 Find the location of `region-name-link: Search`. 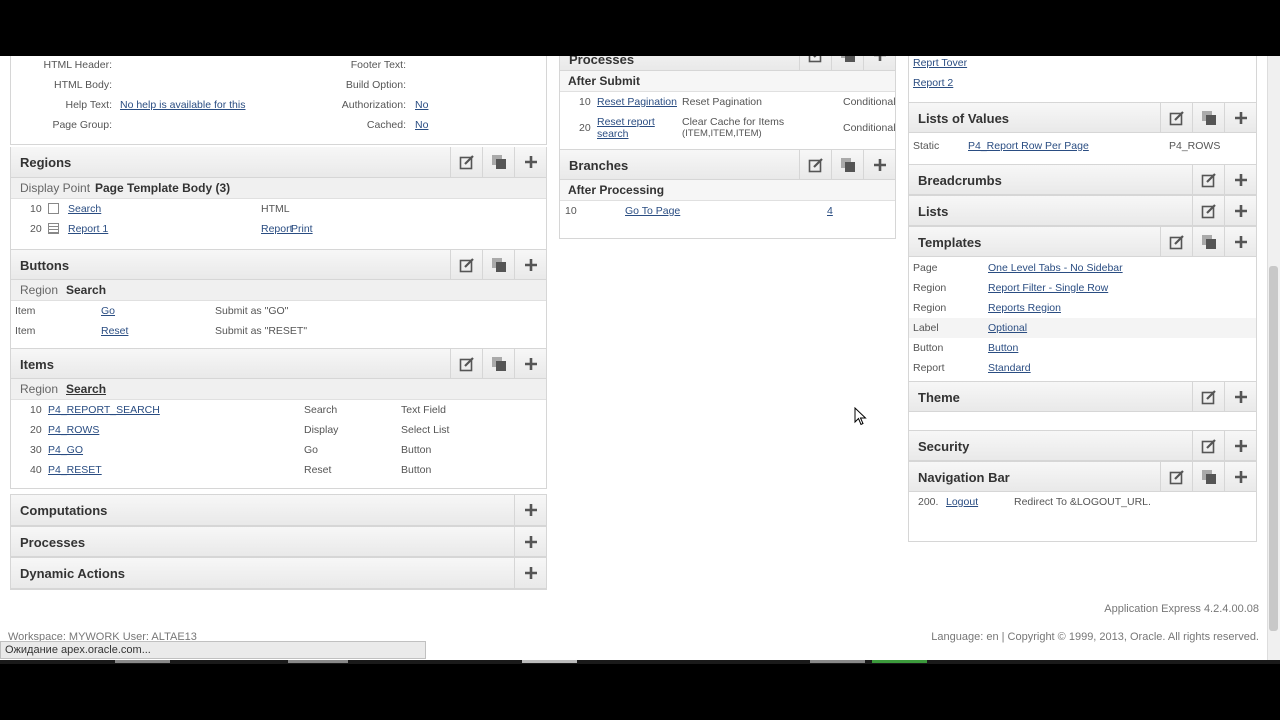

region-name-link: Search is located at coordinates (84, 209).